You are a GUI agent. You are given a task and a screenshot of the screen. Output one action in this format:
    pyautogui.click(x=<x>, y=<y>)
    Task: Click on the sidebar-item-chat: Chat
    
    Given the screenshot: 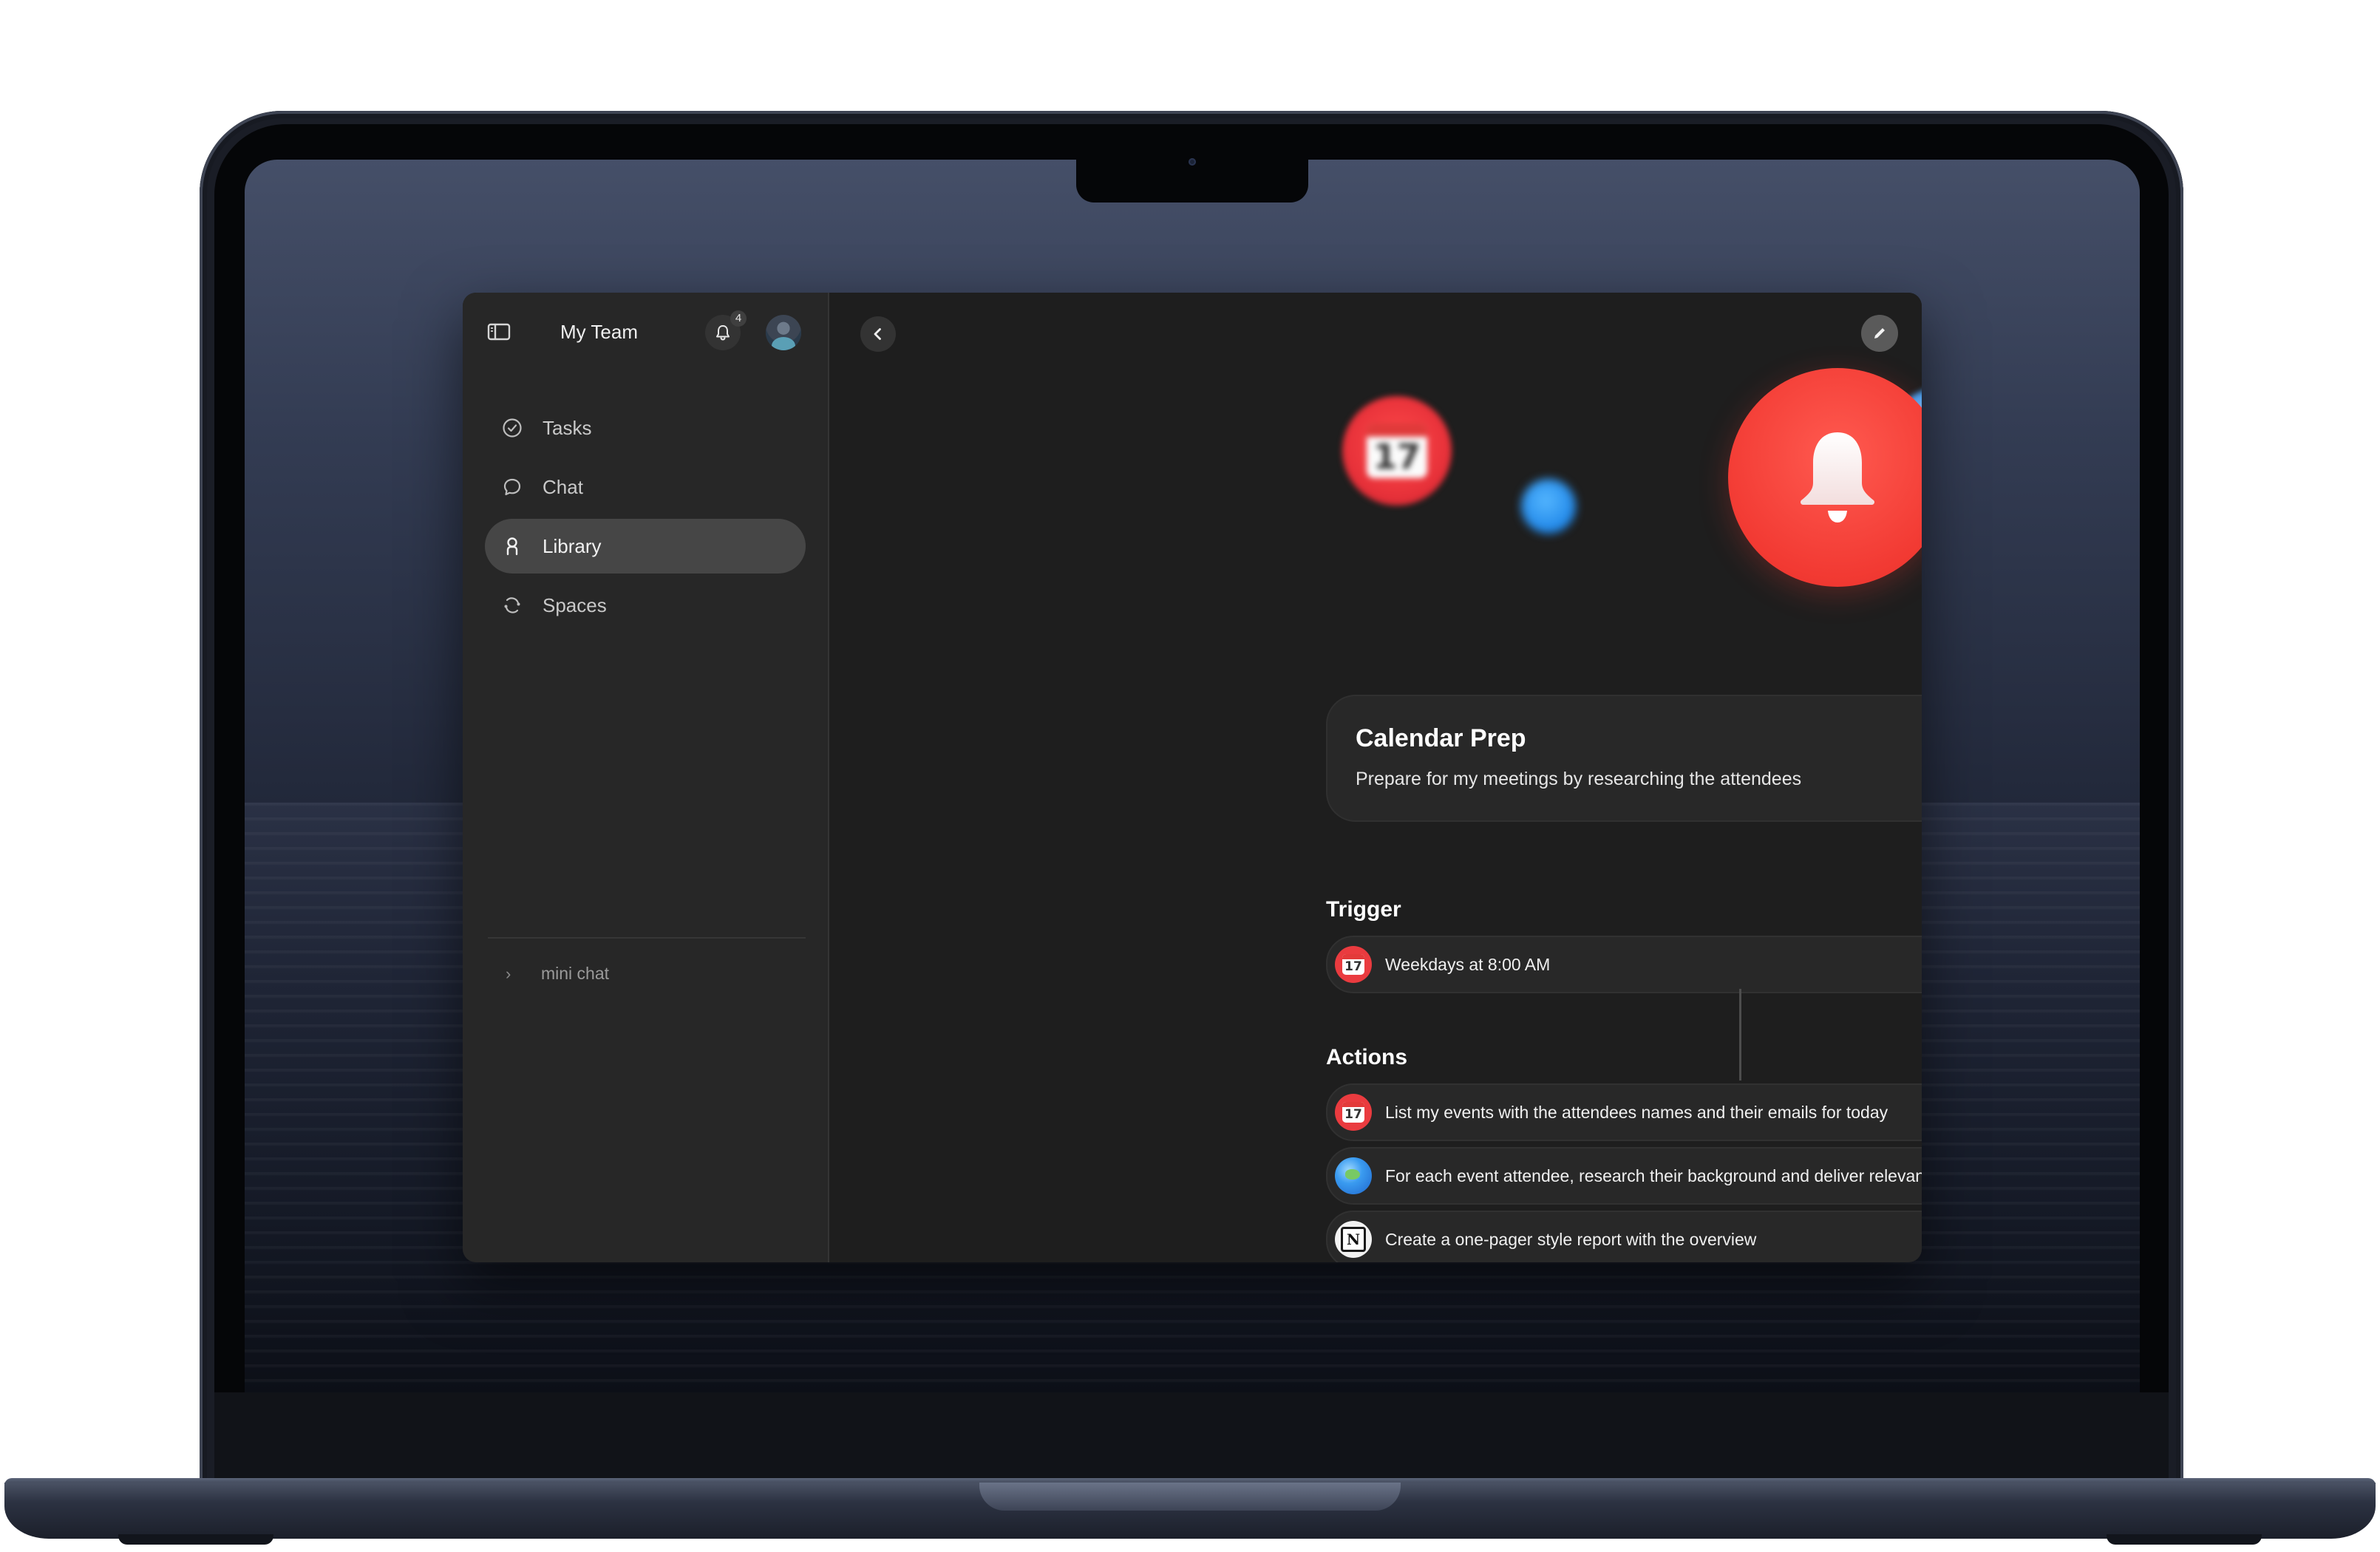 What is the action you would take?
    pyautogui.click(x=645, y=487)
    